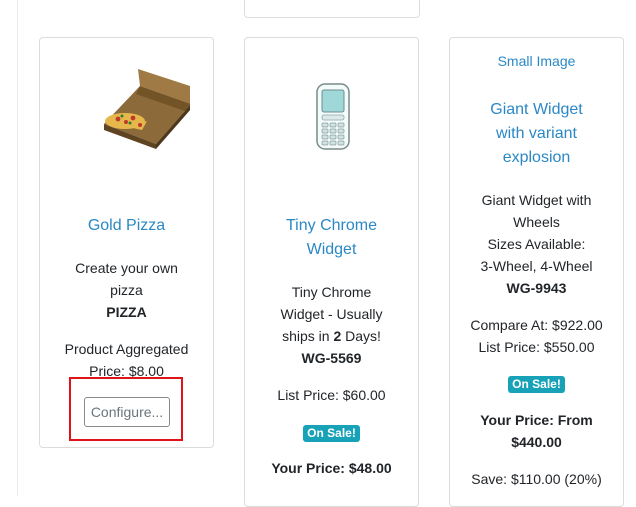 This screenshot has height=507, width=636. What do you see at coordinates (536, 134) in the screenshot?
I see `product-name-link: with variant` at bounding box center [536, 134].